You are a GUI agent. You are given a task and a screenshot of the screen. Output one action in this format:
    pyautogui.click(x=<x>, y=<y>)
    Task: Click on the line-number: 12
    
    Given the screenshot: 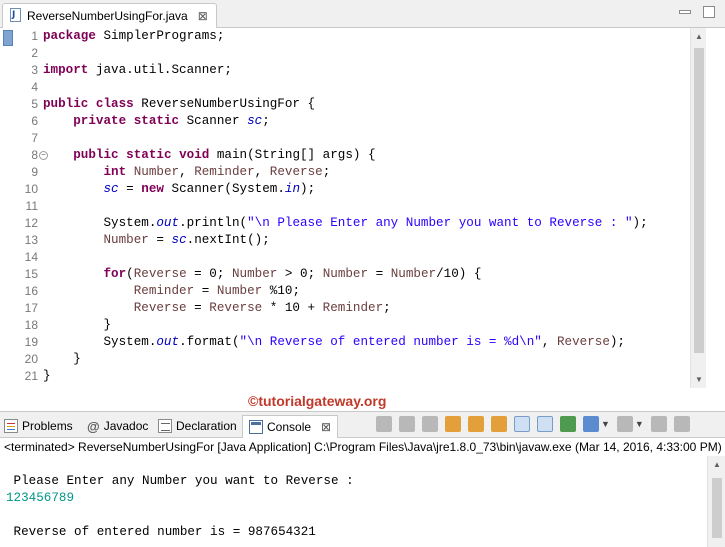 What is the action you would take?
    pyautogui.click(x=31, y=223)
    